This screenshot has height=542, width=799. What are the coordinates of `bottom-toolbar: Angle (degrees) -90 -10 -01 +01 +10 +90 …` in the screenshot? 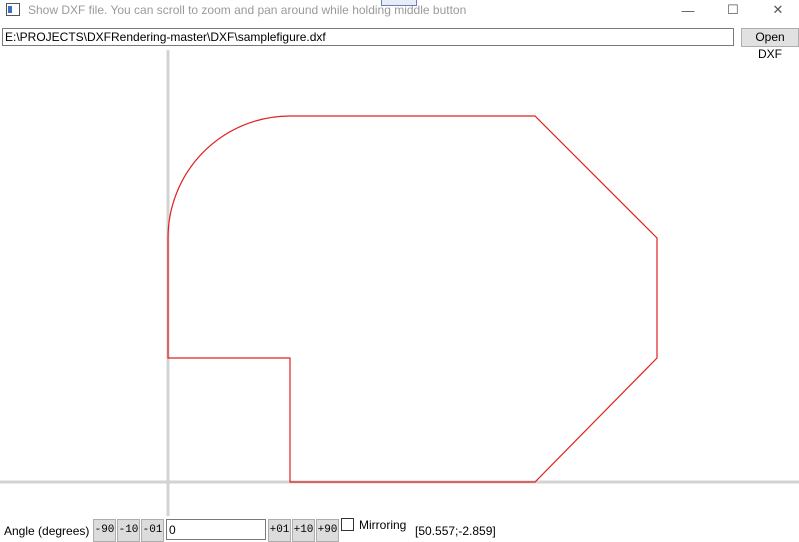 It's located at (399, 529).